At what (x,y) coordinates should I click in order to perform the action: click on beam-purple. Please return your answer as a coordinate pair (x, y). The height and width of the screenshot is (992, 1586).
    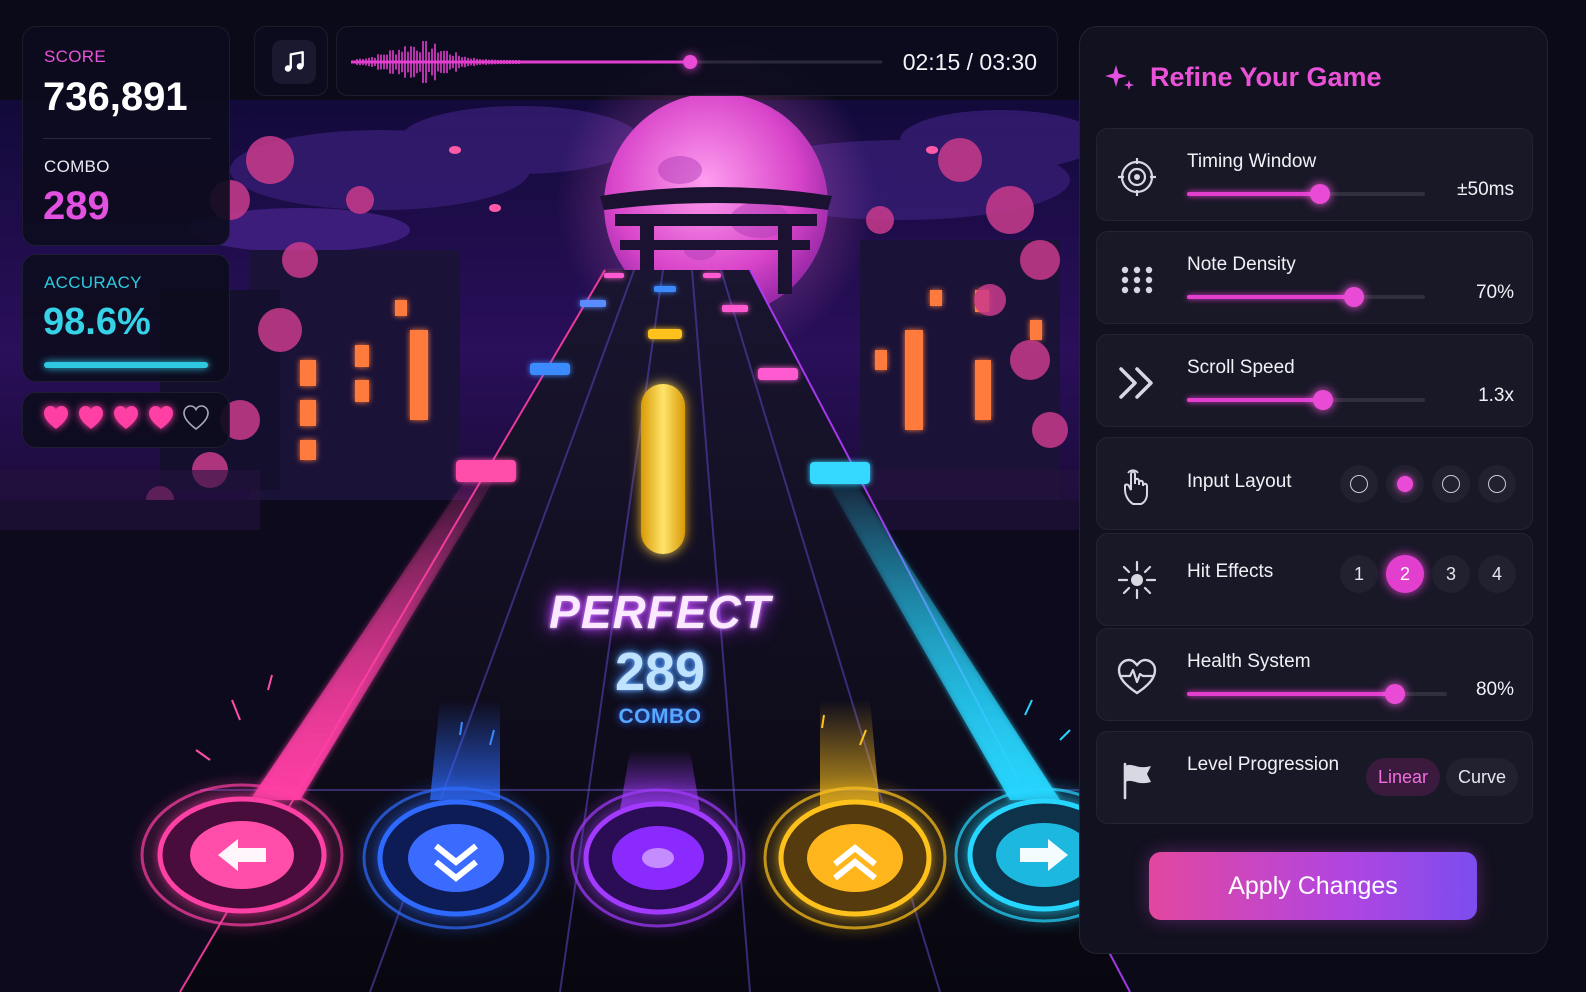
    Looking at the image, I should click on (660, 780).